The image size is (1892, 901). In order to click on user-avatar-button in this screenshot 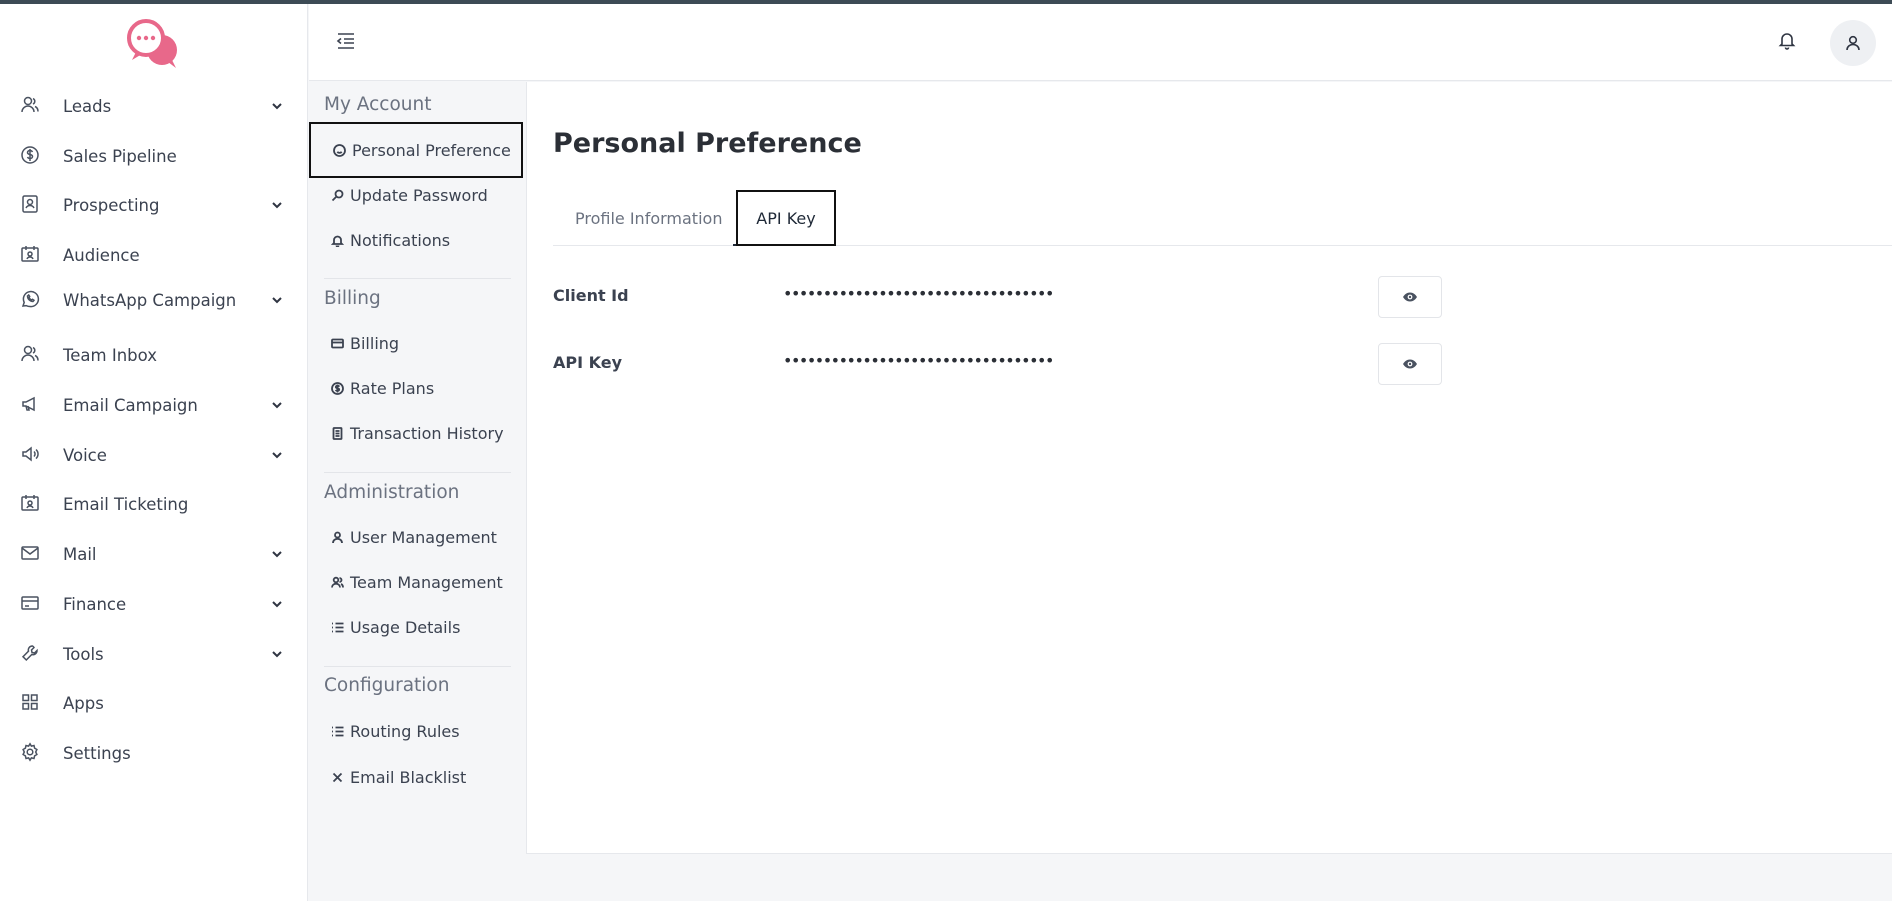, I will do `click(1853, 43)`.